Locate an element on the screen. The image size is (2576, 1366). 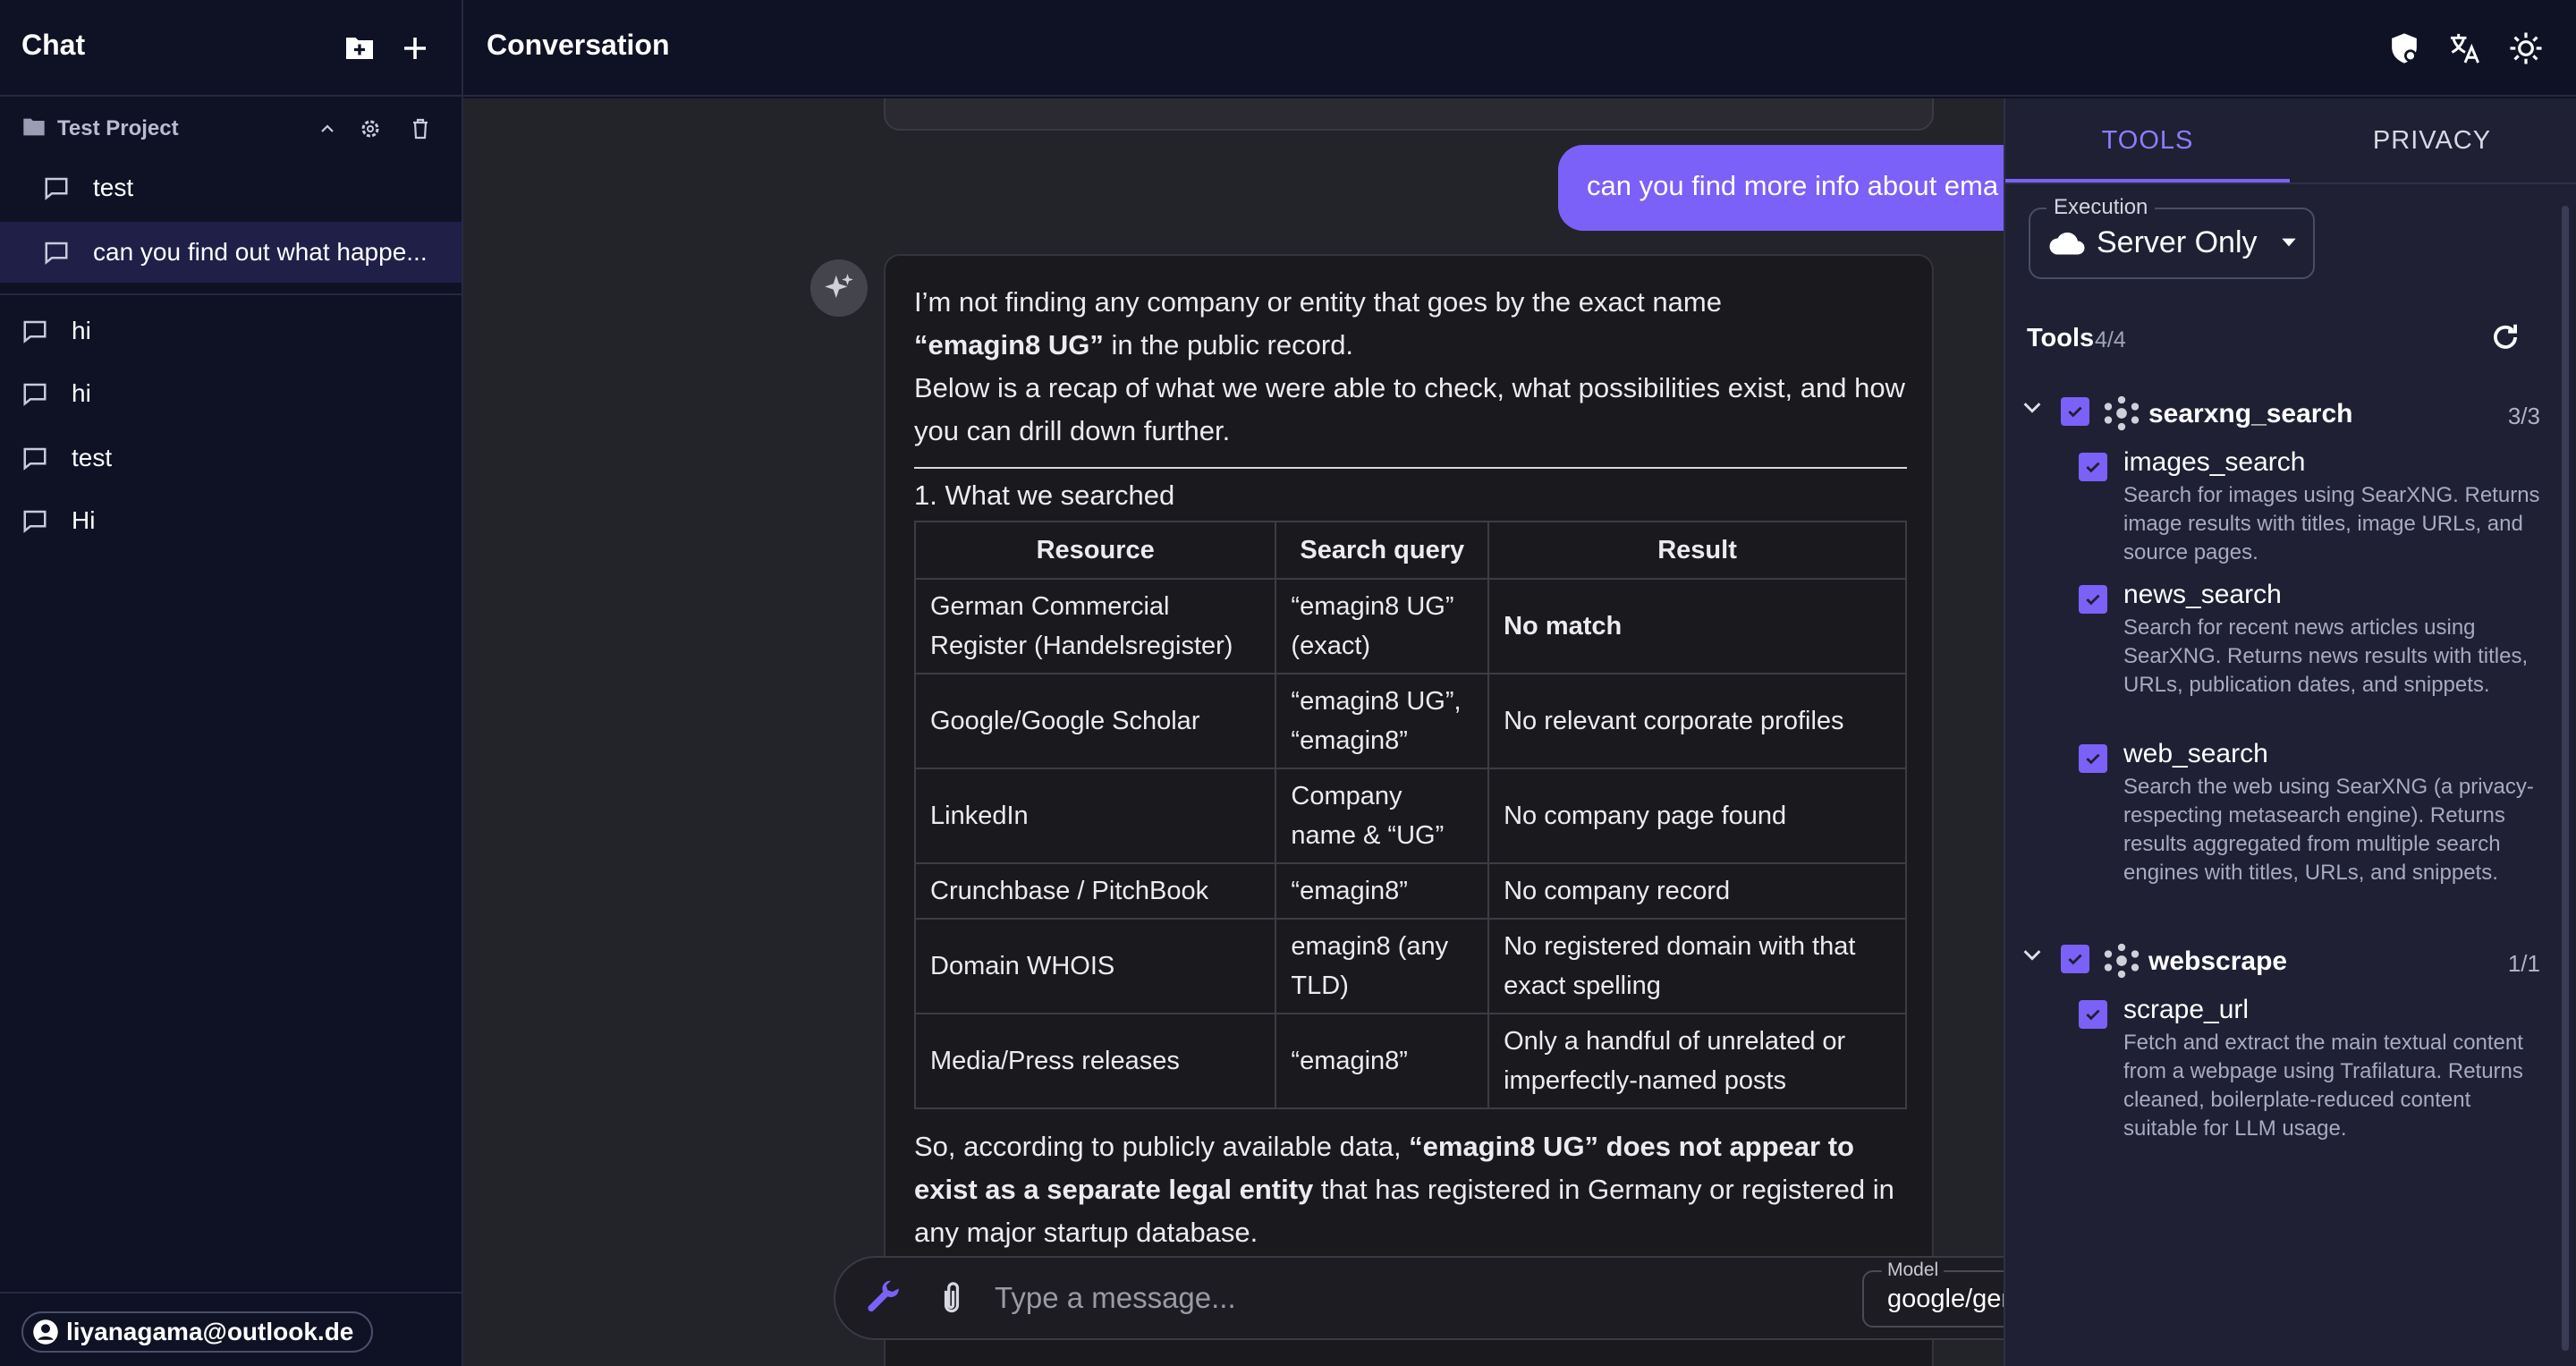
trash-icon is located at coordinates (420, 129).